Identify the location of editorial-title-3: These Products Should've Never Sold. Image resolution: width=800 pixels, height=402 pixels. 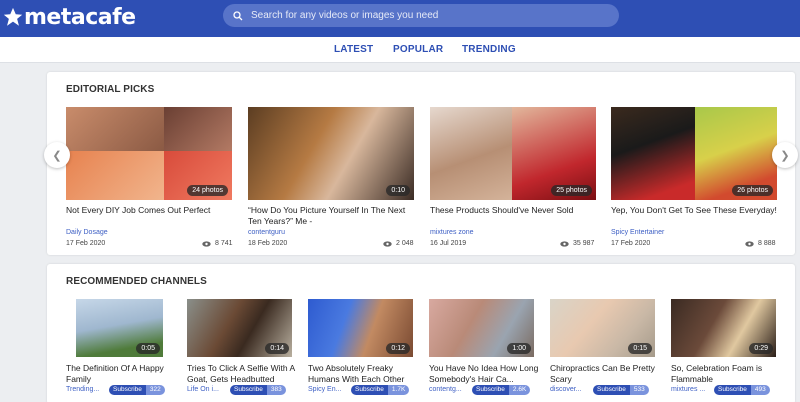
(512, 210).